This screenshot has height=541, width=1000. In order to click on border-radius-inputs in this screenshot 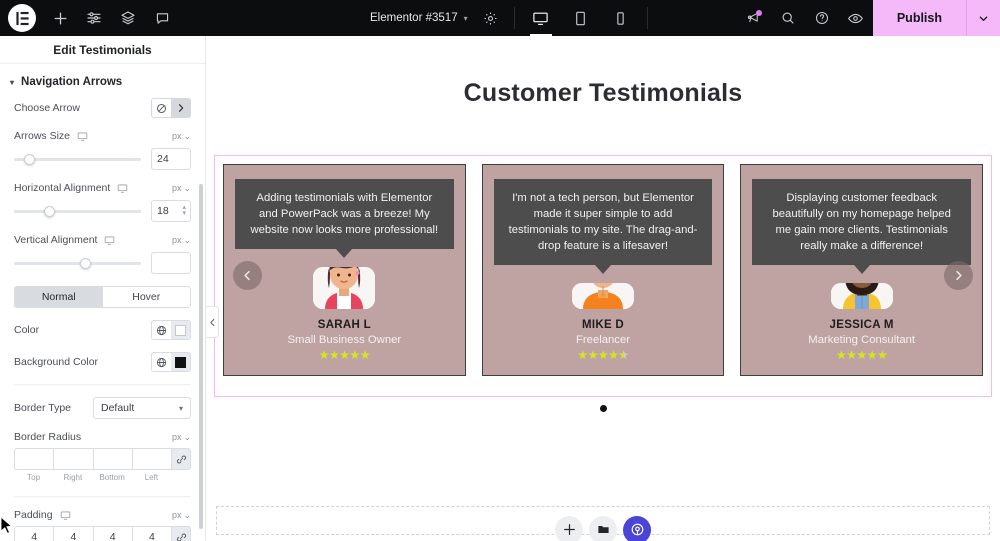, I will do `click(102, 459)`.